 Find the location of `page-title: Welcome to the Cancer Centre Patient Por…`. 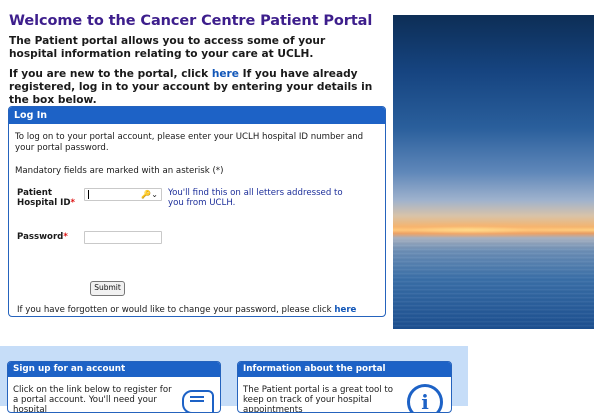

page-title: Welcome to the Cancer Centre Patient Por… is located at coordinates (191, 21).